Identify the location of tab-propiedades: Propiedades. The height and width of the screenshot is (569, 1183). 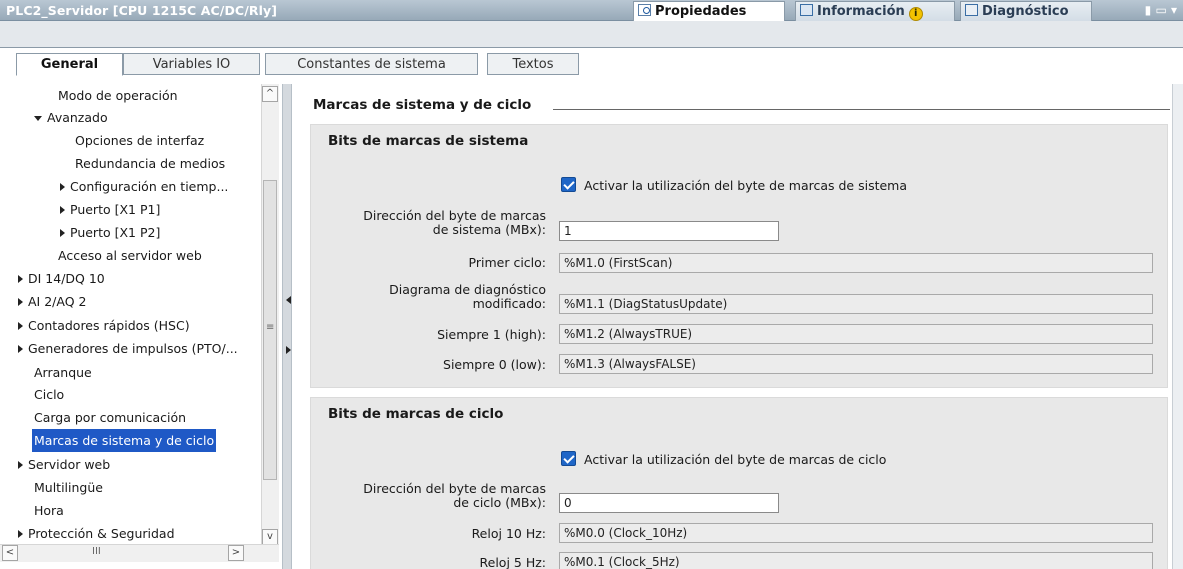
(709, 11).